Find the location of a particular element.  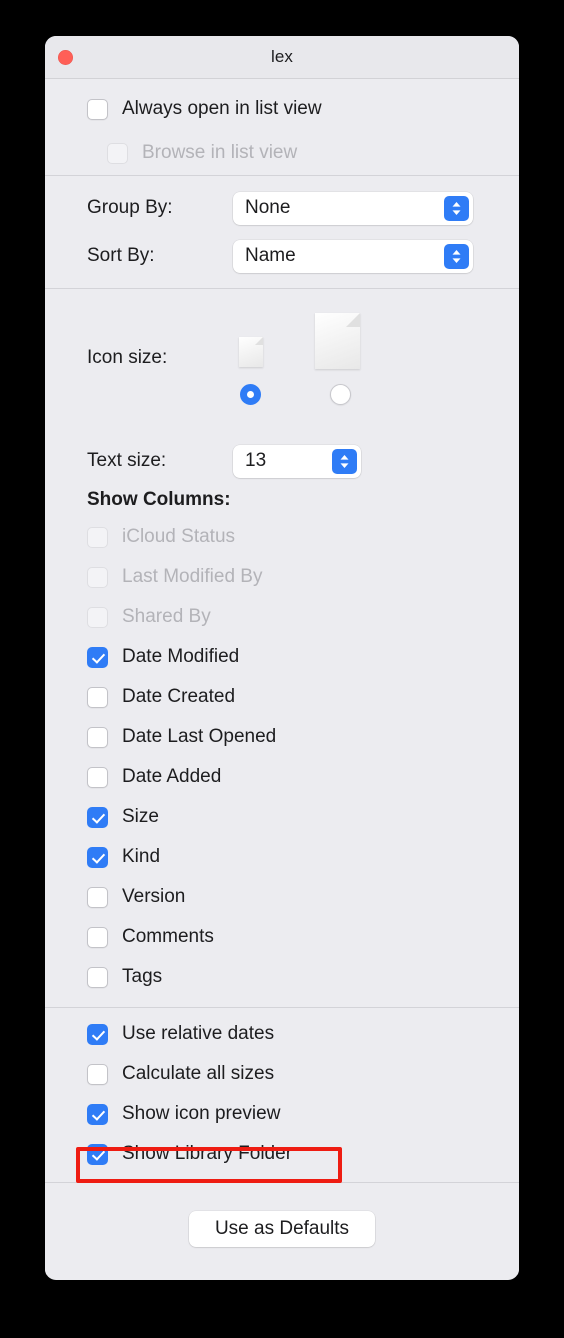

radio-icon-size-large is located at coordinates (340, 394).